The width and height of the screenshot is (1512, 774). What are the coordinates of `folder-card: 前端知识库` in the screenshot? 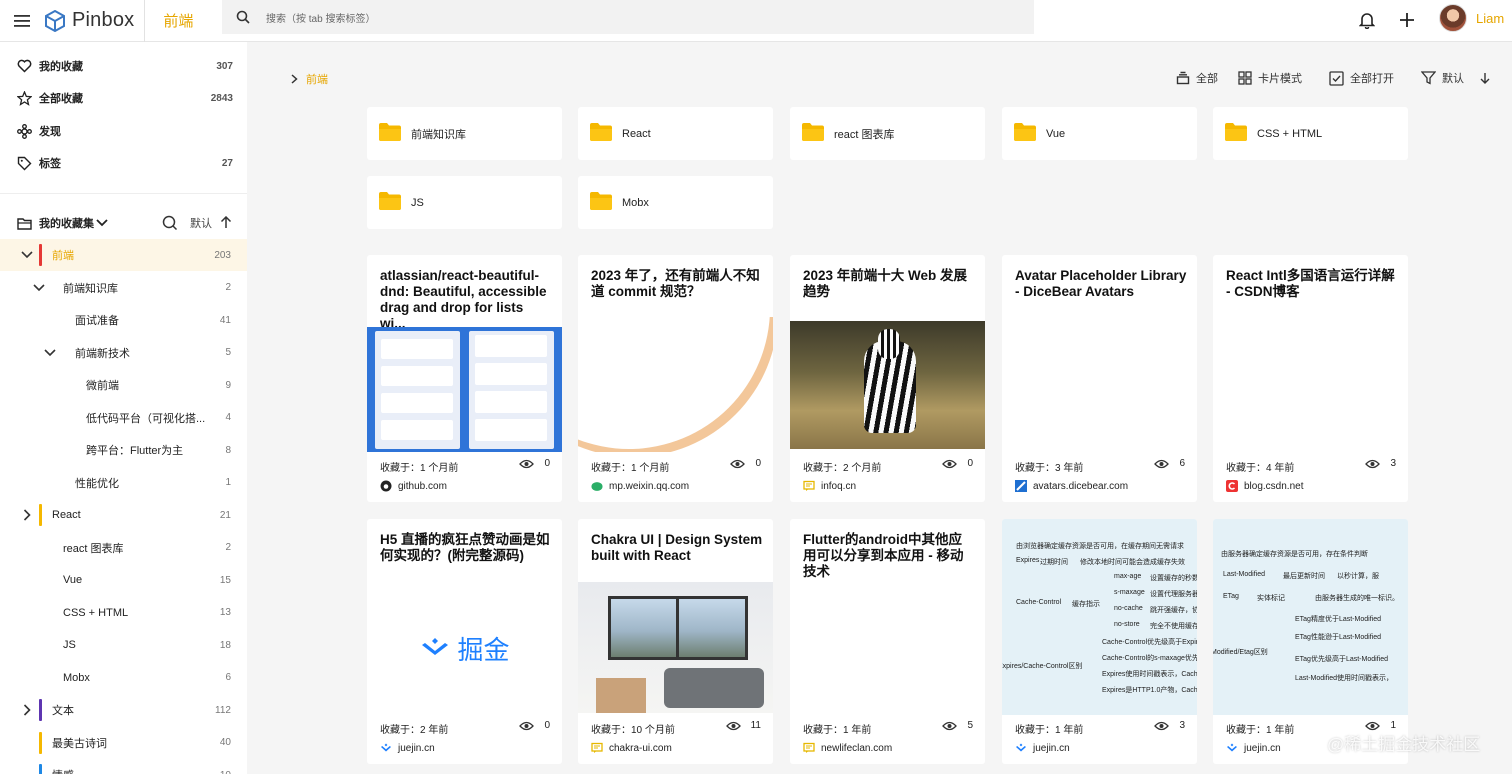 It's located at (464, 133).